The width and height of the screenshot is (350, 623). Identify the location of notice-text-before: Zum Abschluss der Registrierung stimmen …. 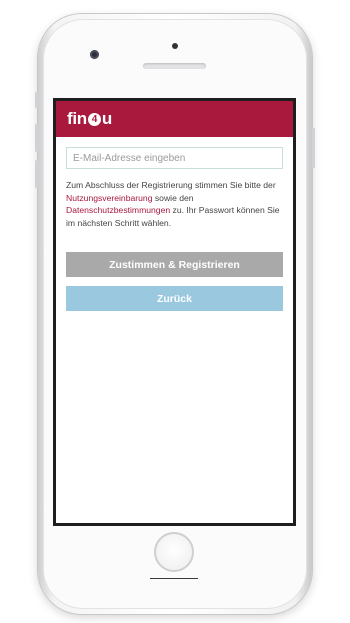
(171, 185).